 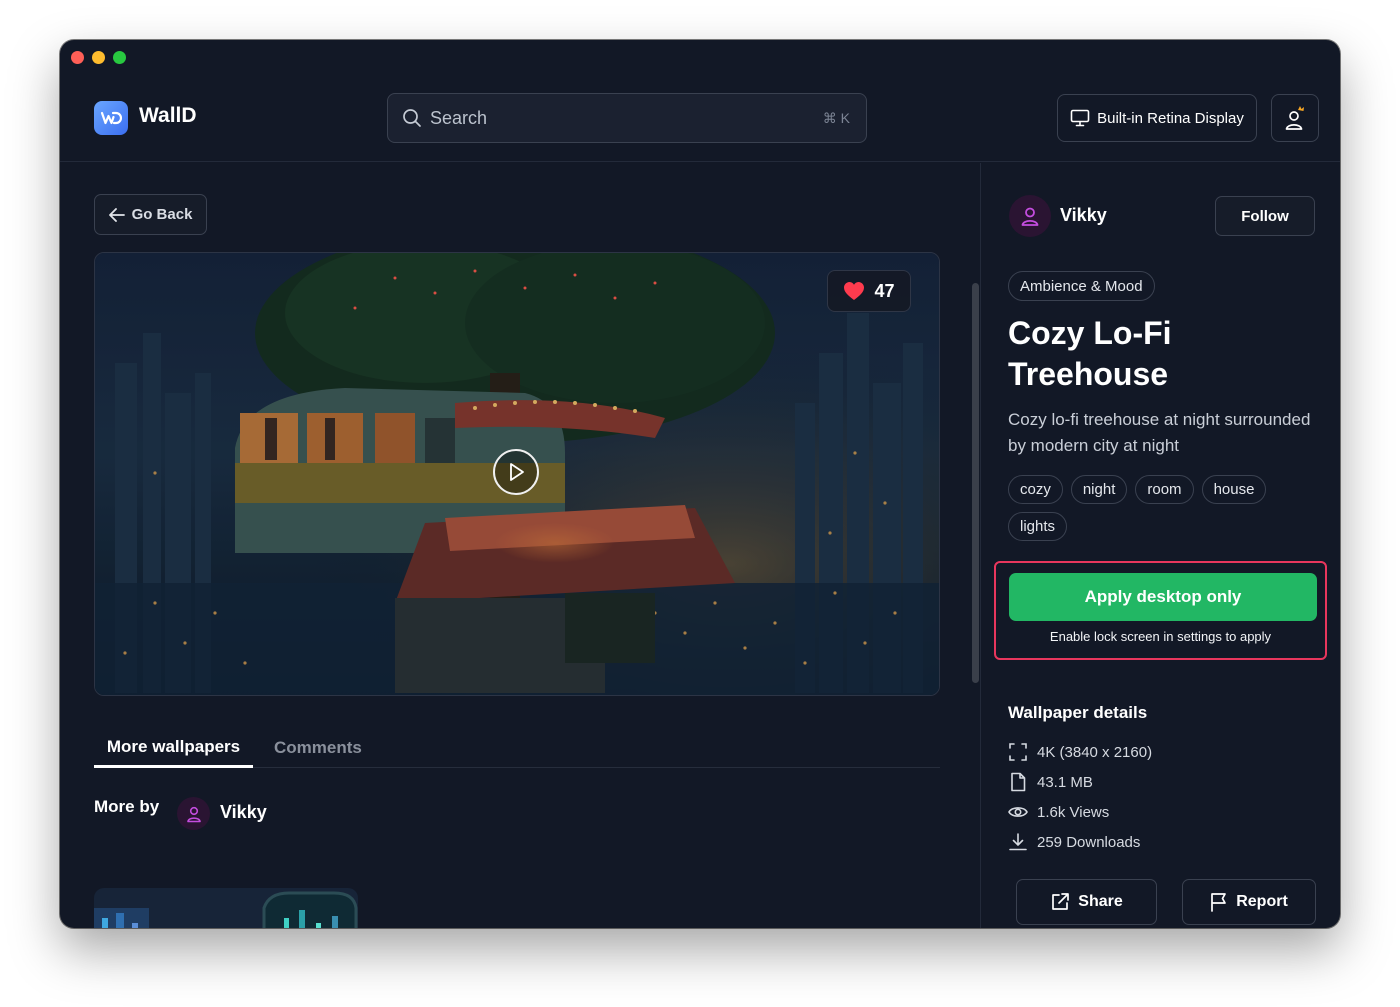 What do you see at coordinates (1081, 286) in the screenshot?
I see `category-badge: Ambience & Mood` at bounding box center [1081, 286].